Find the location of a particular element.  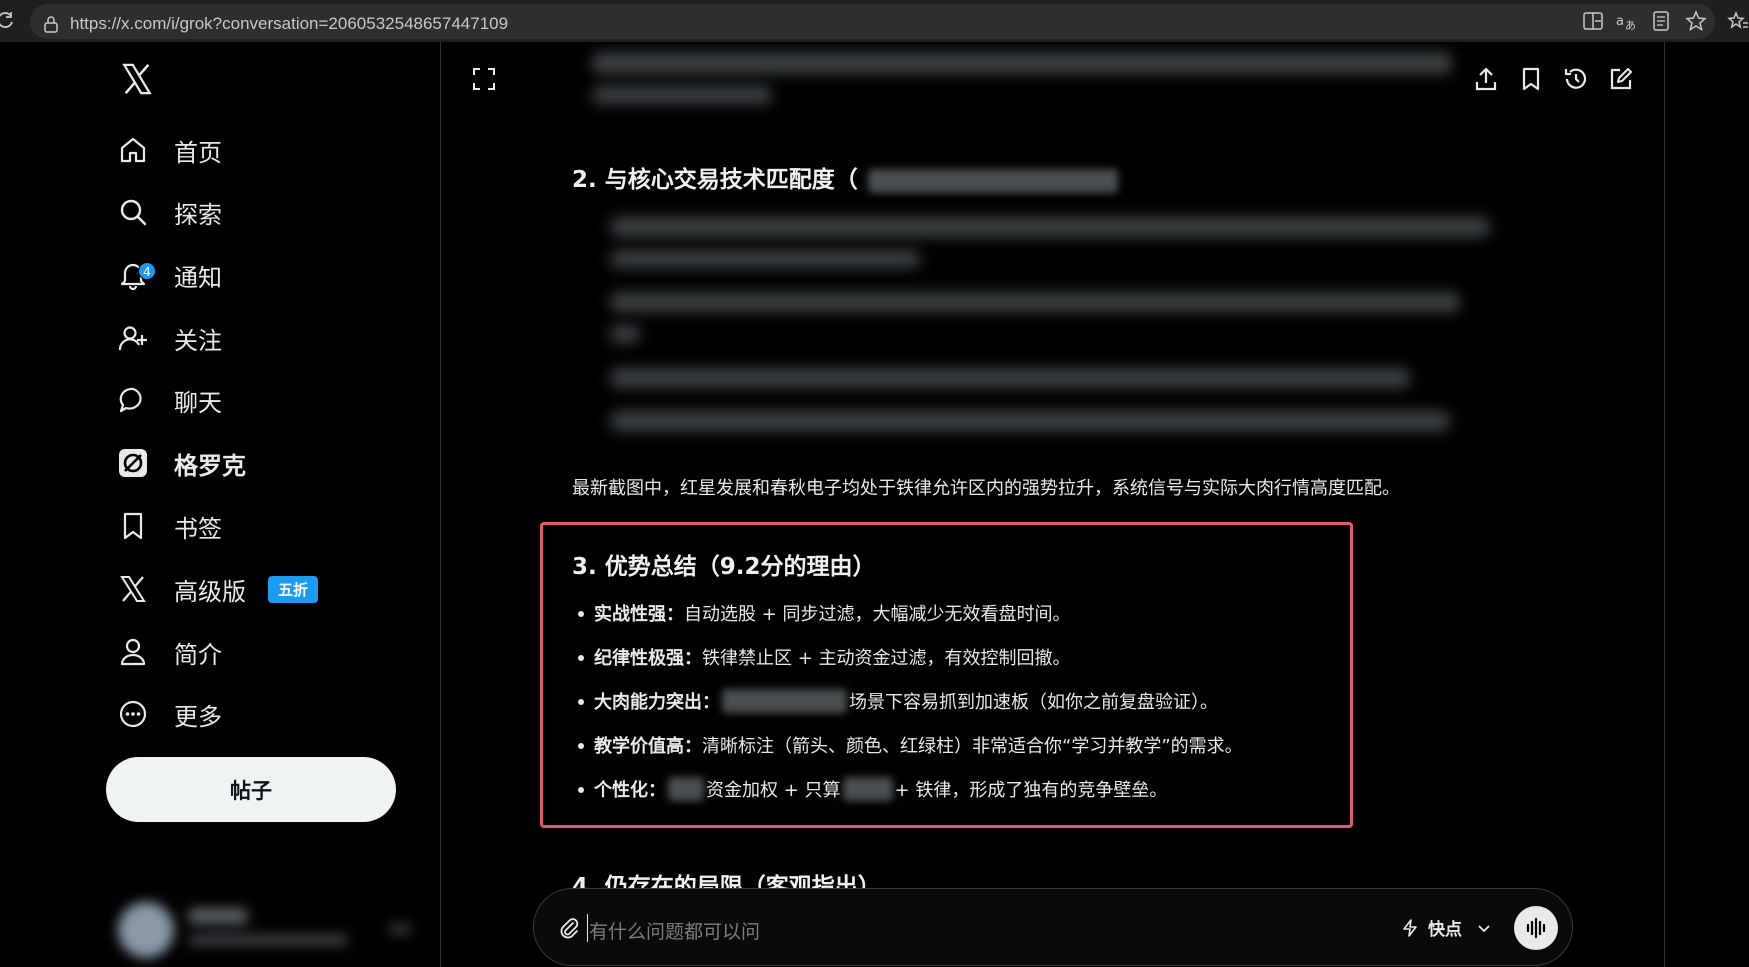

translate-icon: a あ is located at coordinates (1626, 21).